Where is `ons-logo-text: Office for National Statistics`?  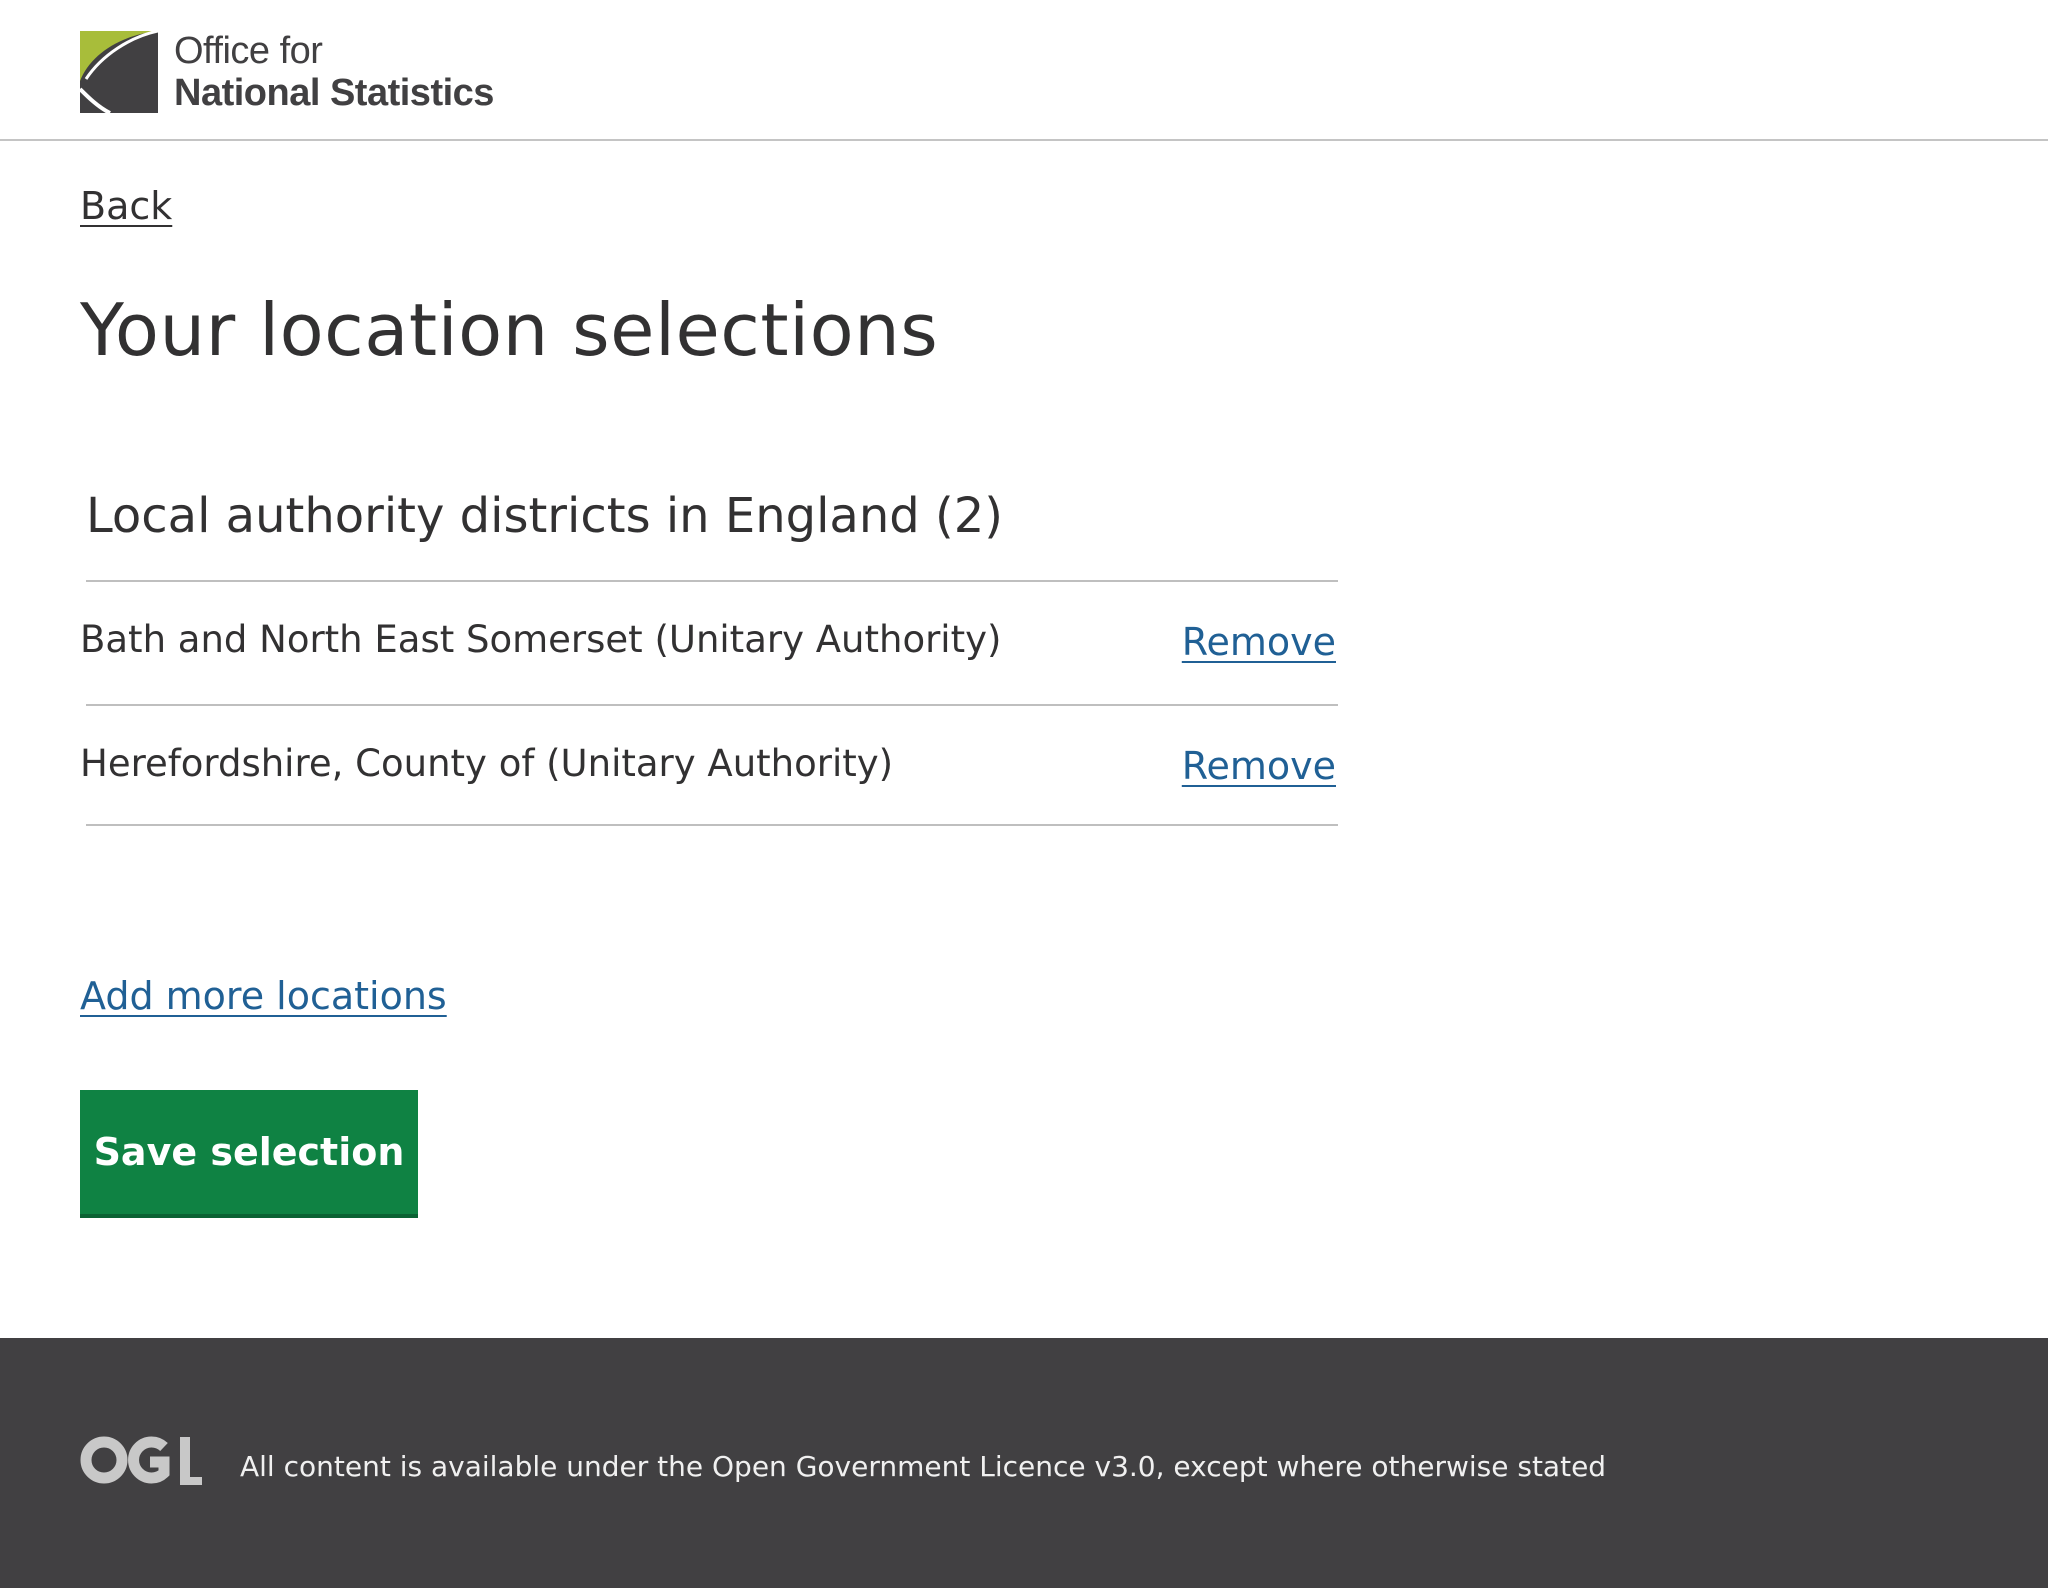 ons-logo-text: Office for National Statistics is located at coordinates (334, 72).